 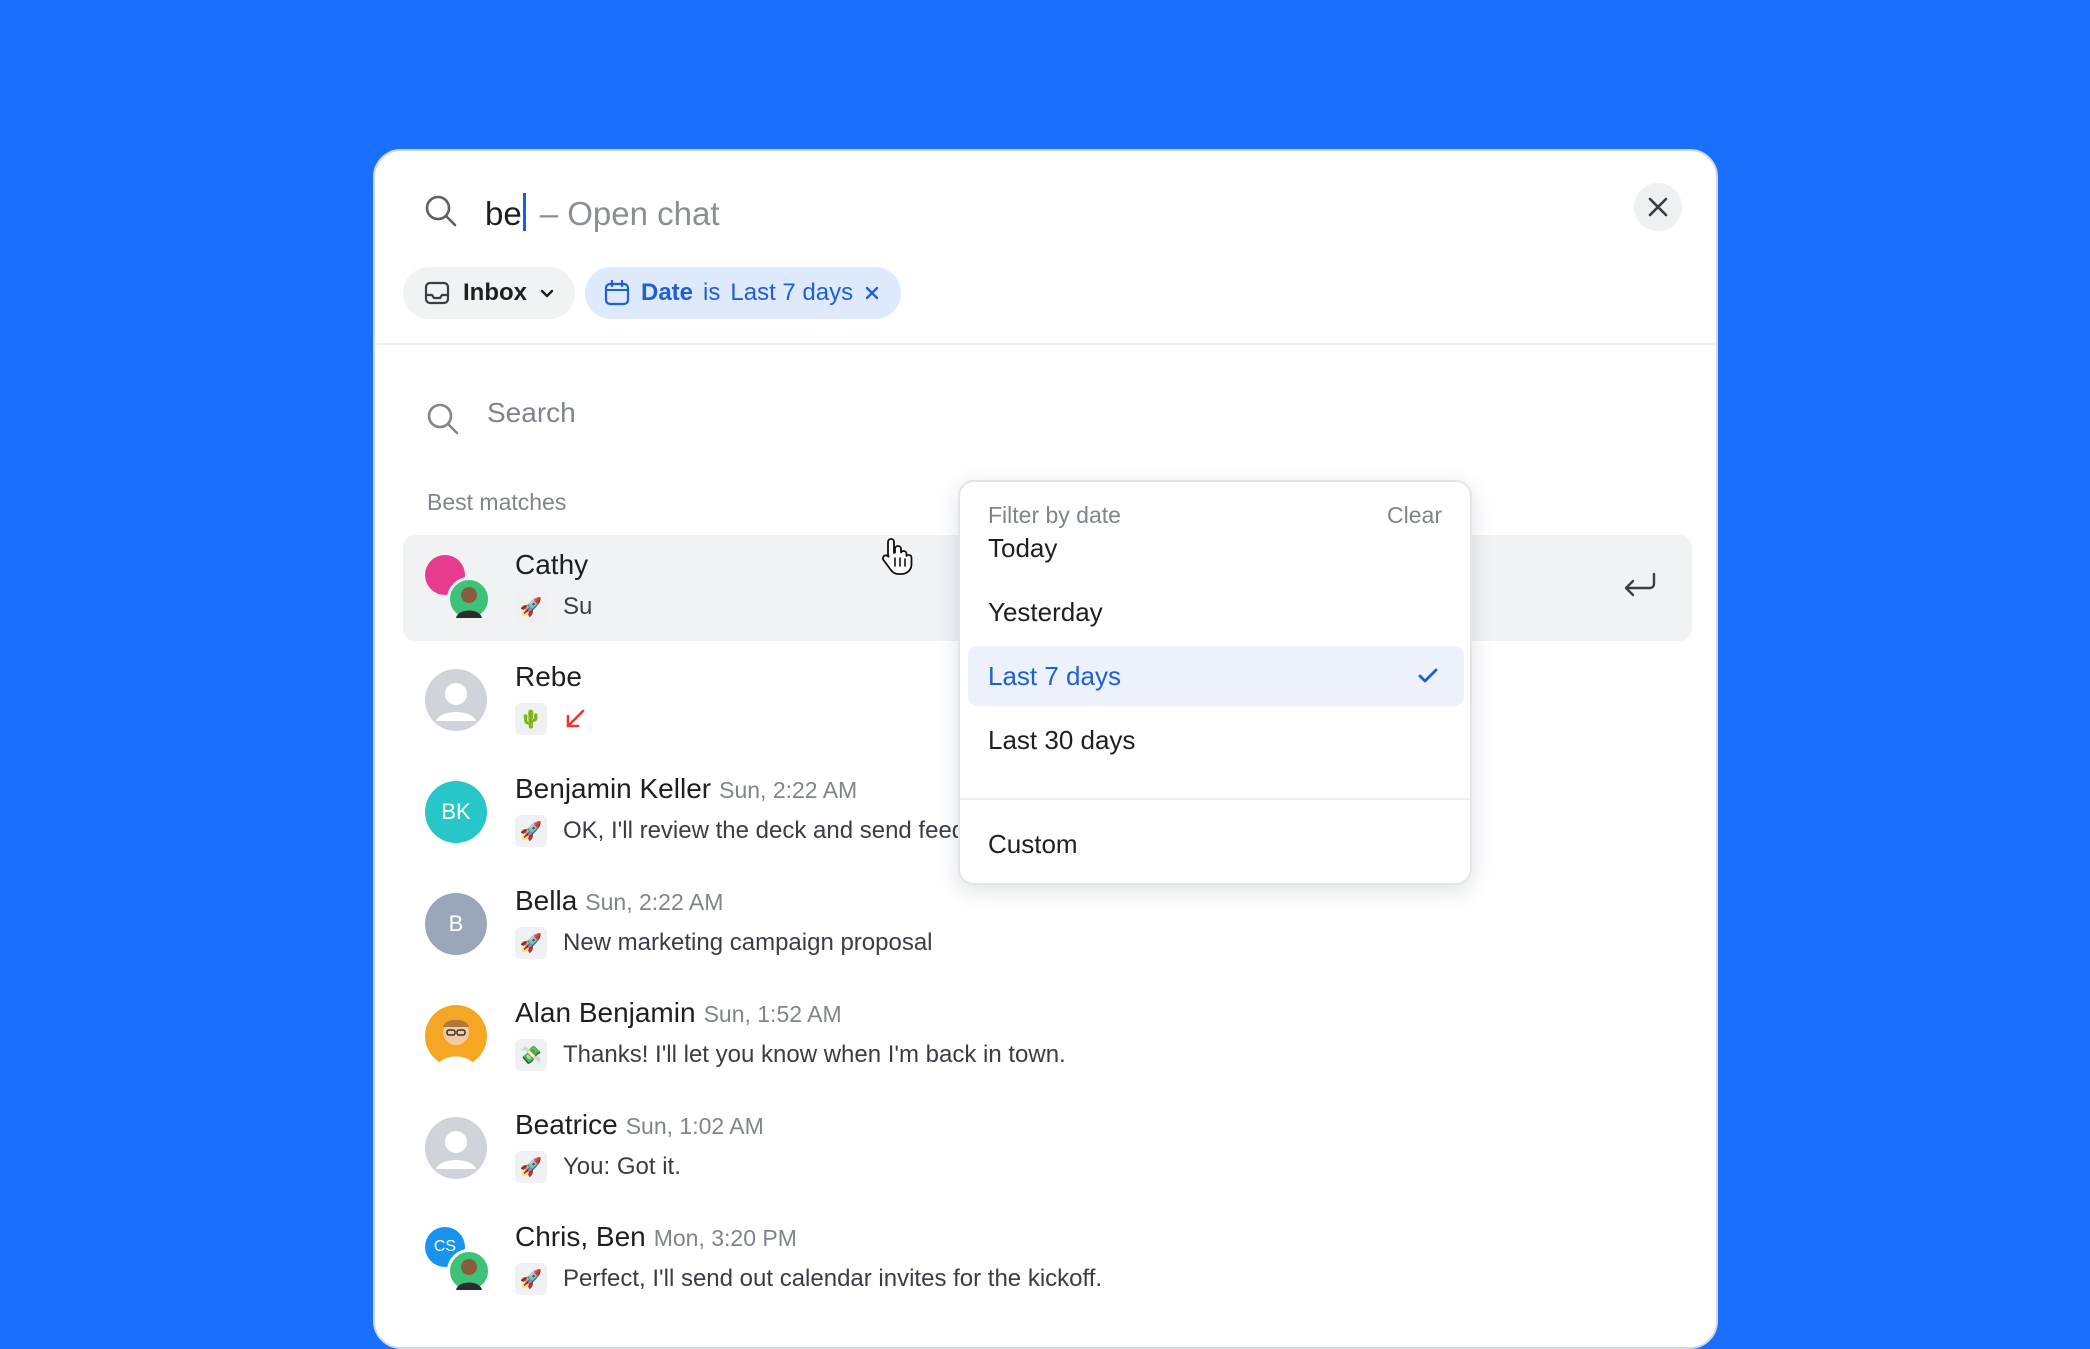 I want to click on result-message-line: 🚀 Su, so click(x=553, y=607).